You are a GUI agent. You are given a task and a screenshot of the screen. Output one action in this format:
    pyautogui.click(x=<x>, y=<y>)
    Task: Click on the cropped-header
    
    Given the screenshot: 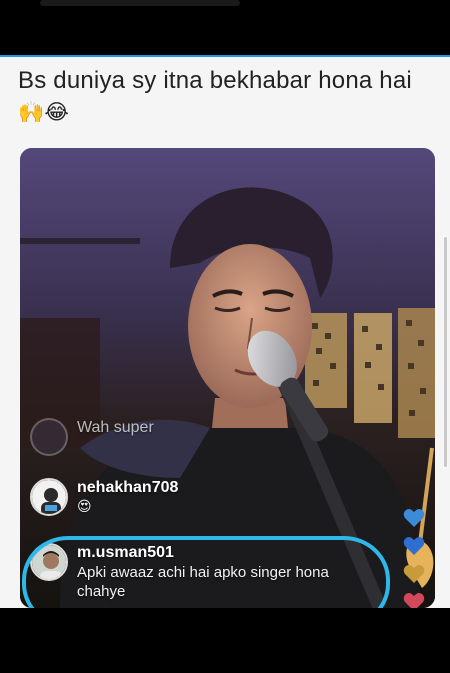 What is the action you would take?
    pyautogui.click(x=140, y=3)
    